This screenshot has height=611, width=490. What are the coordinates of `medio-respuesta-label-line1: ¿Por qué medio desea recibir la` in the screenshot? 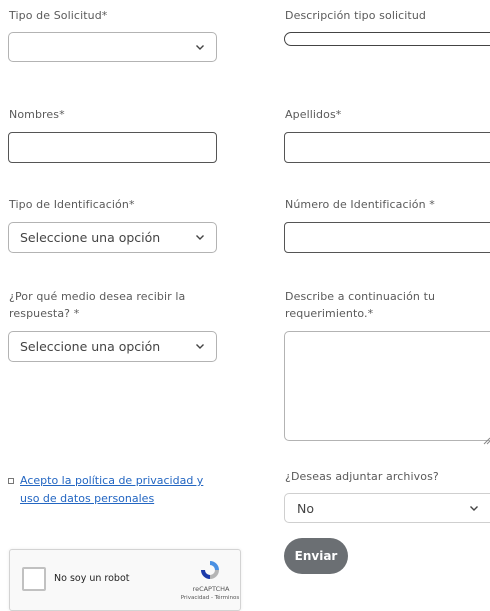 It's located at (97, 296).